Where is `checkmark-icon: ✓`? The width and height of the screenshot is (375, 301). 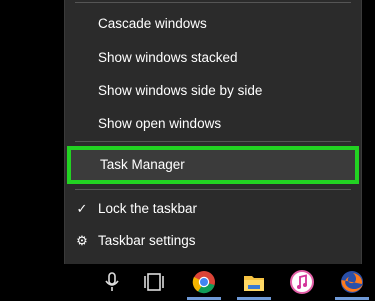 checkmark-icon: ✓ is located at coordinates (82, 208).